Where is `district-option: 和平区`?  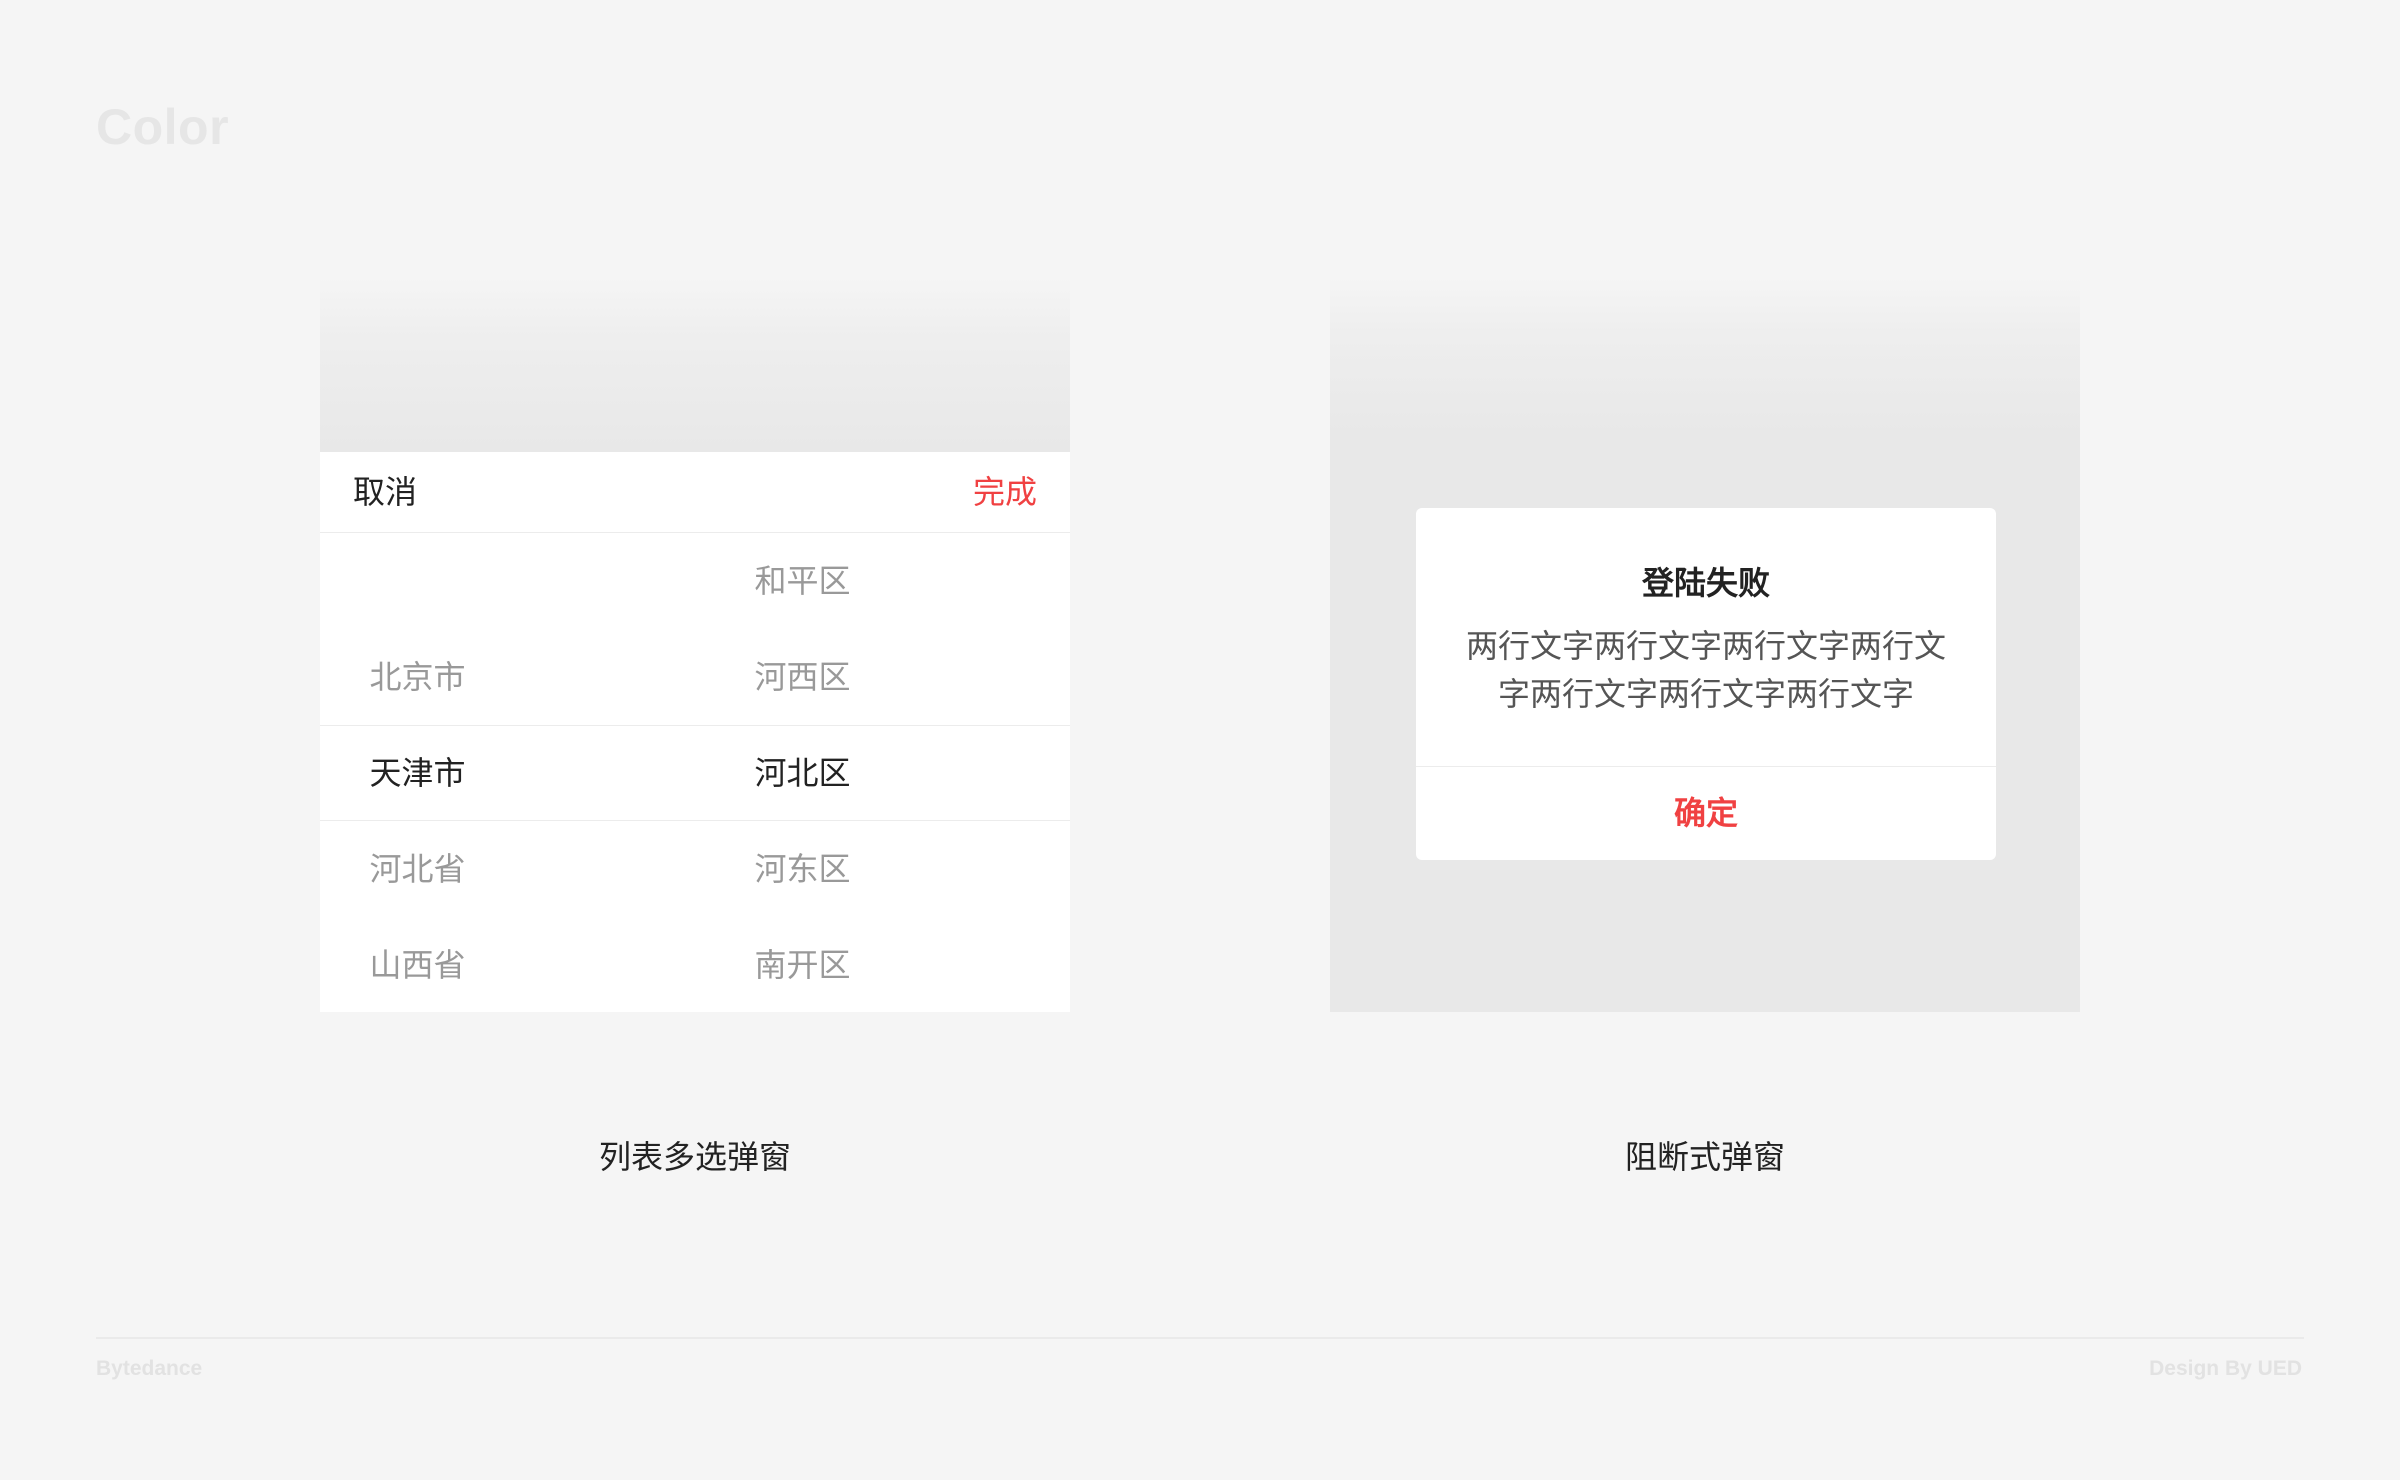 district-option: 和平区 is located at coordinates (802, 581).